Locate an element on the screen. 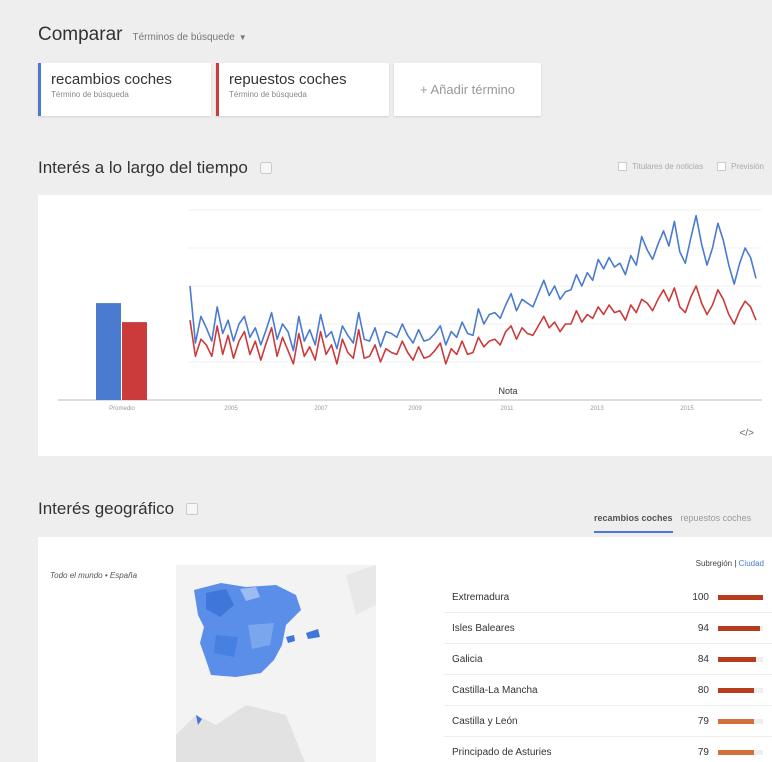 Image resolution: width=772 pixels, height=762 pixels. interest-over-time-header: Interés a lo largo del tiempo is located at coordinates (155, 168).